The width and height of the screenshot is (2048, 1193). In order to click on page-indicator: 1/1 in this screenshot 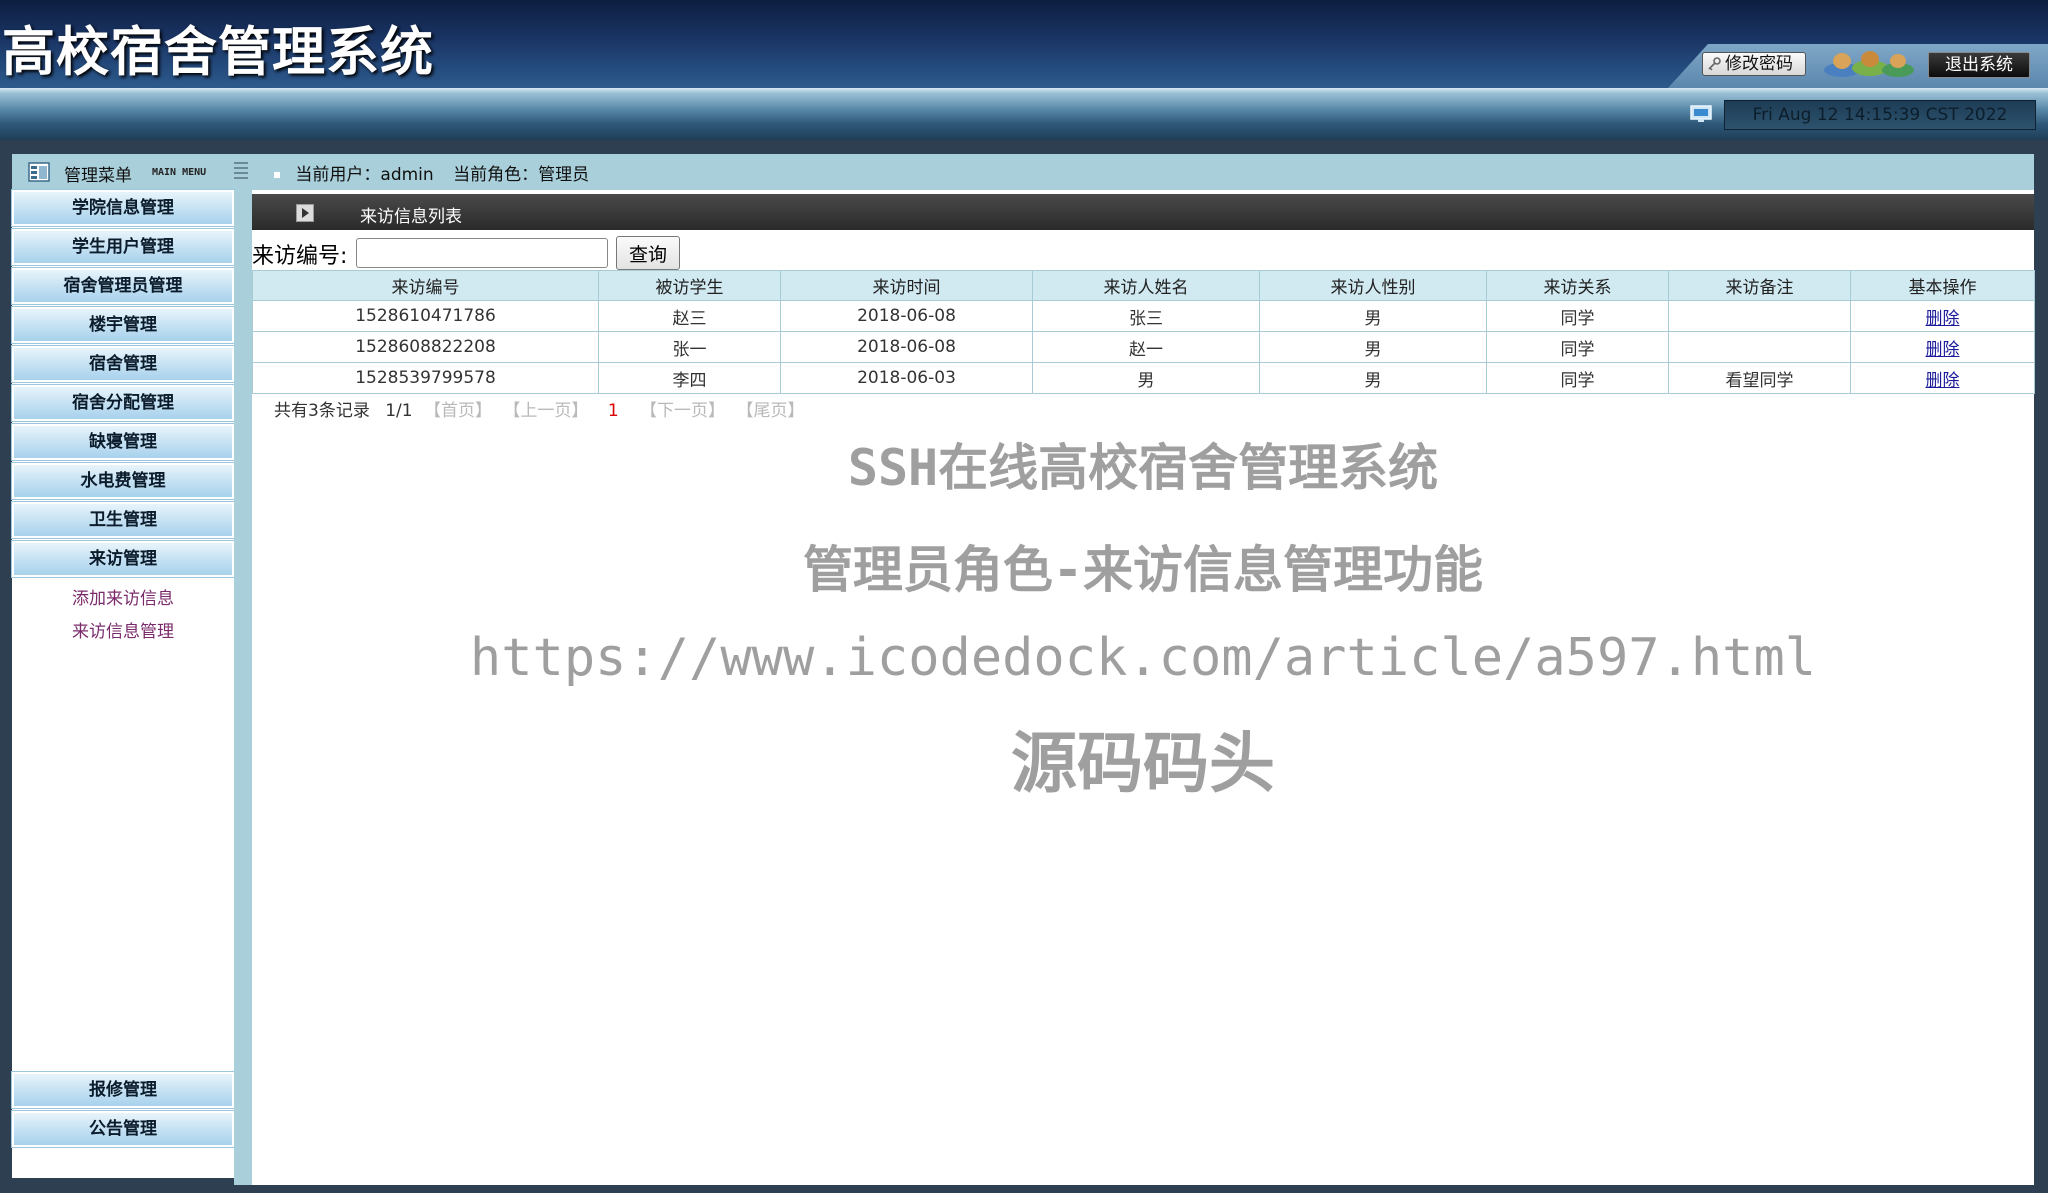, I will do `click(399, 411)`.